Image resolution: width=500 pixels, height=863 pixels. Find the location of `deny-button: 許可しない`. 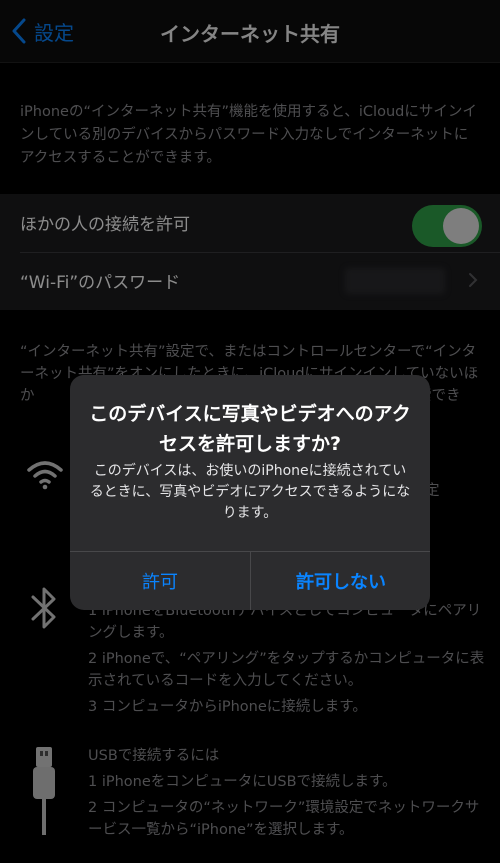

deny-button: 許可しない is located at coordinates (340, 581).